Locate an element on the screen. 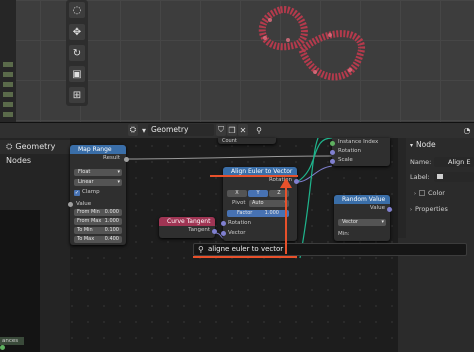 This screenshot has height=352, width=474. rotation-input-label: Rotation is located at coordinates (240, 223).